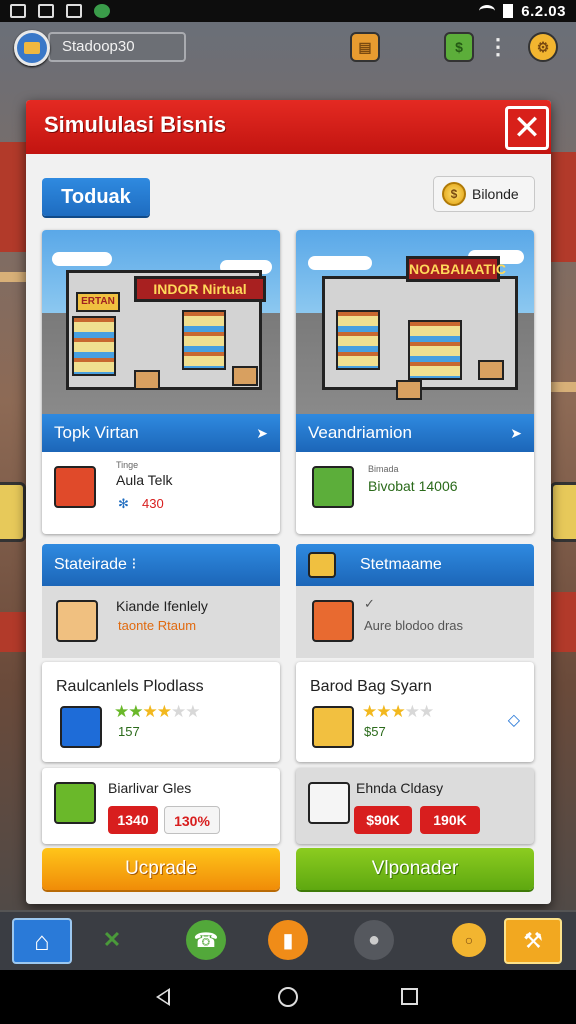 The image size is (576, 1024). What do you see at coordinates (163, 997) in the screenshot?
I see `back-icon` at bounding box center [163, 997].